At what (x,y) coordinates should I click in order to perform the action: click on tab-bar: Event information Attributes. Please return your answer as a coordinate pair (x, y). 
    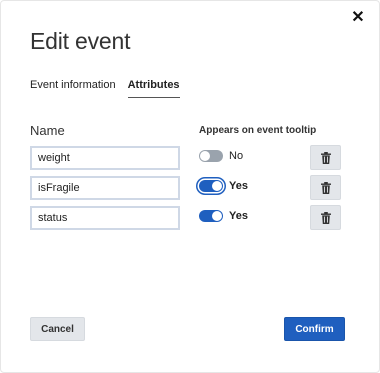
    Looking at the image, I should click on (105, 88).